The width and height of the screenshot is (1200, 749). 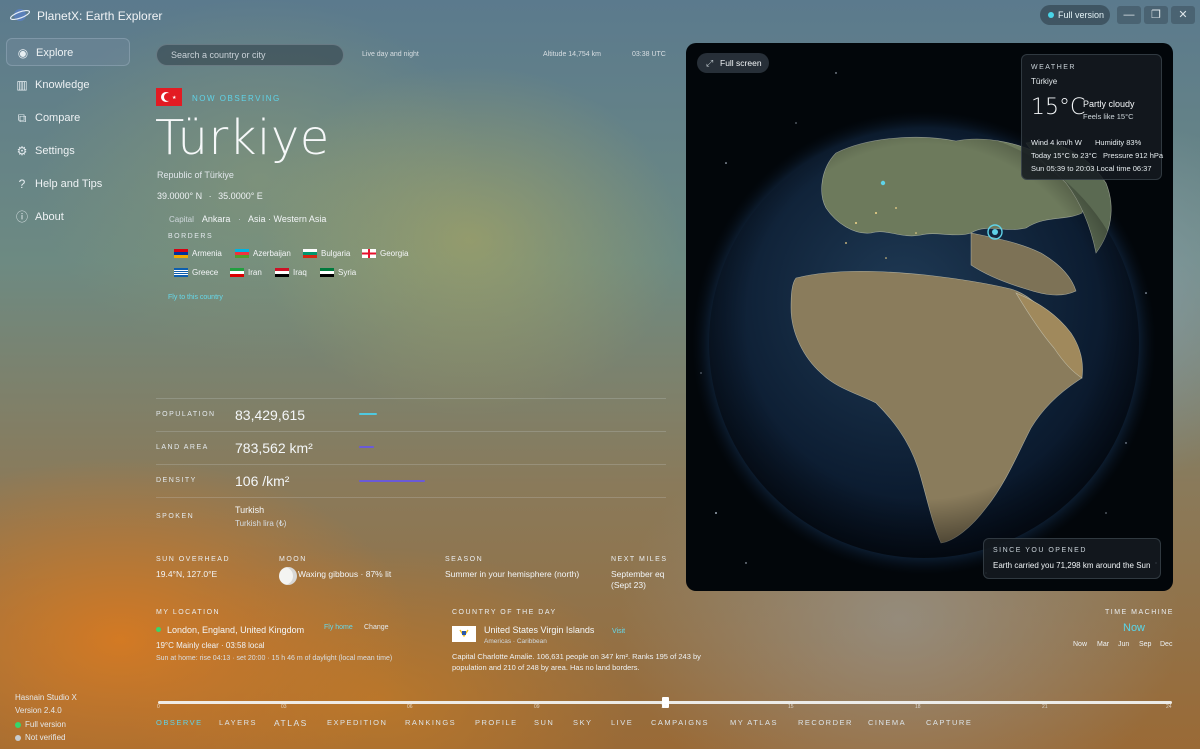 What do you see at coordinates (1108, 116) in the screenshot?
I see `weather-feels-like: Feels like 15°C` at bounding box center [1108, 116].